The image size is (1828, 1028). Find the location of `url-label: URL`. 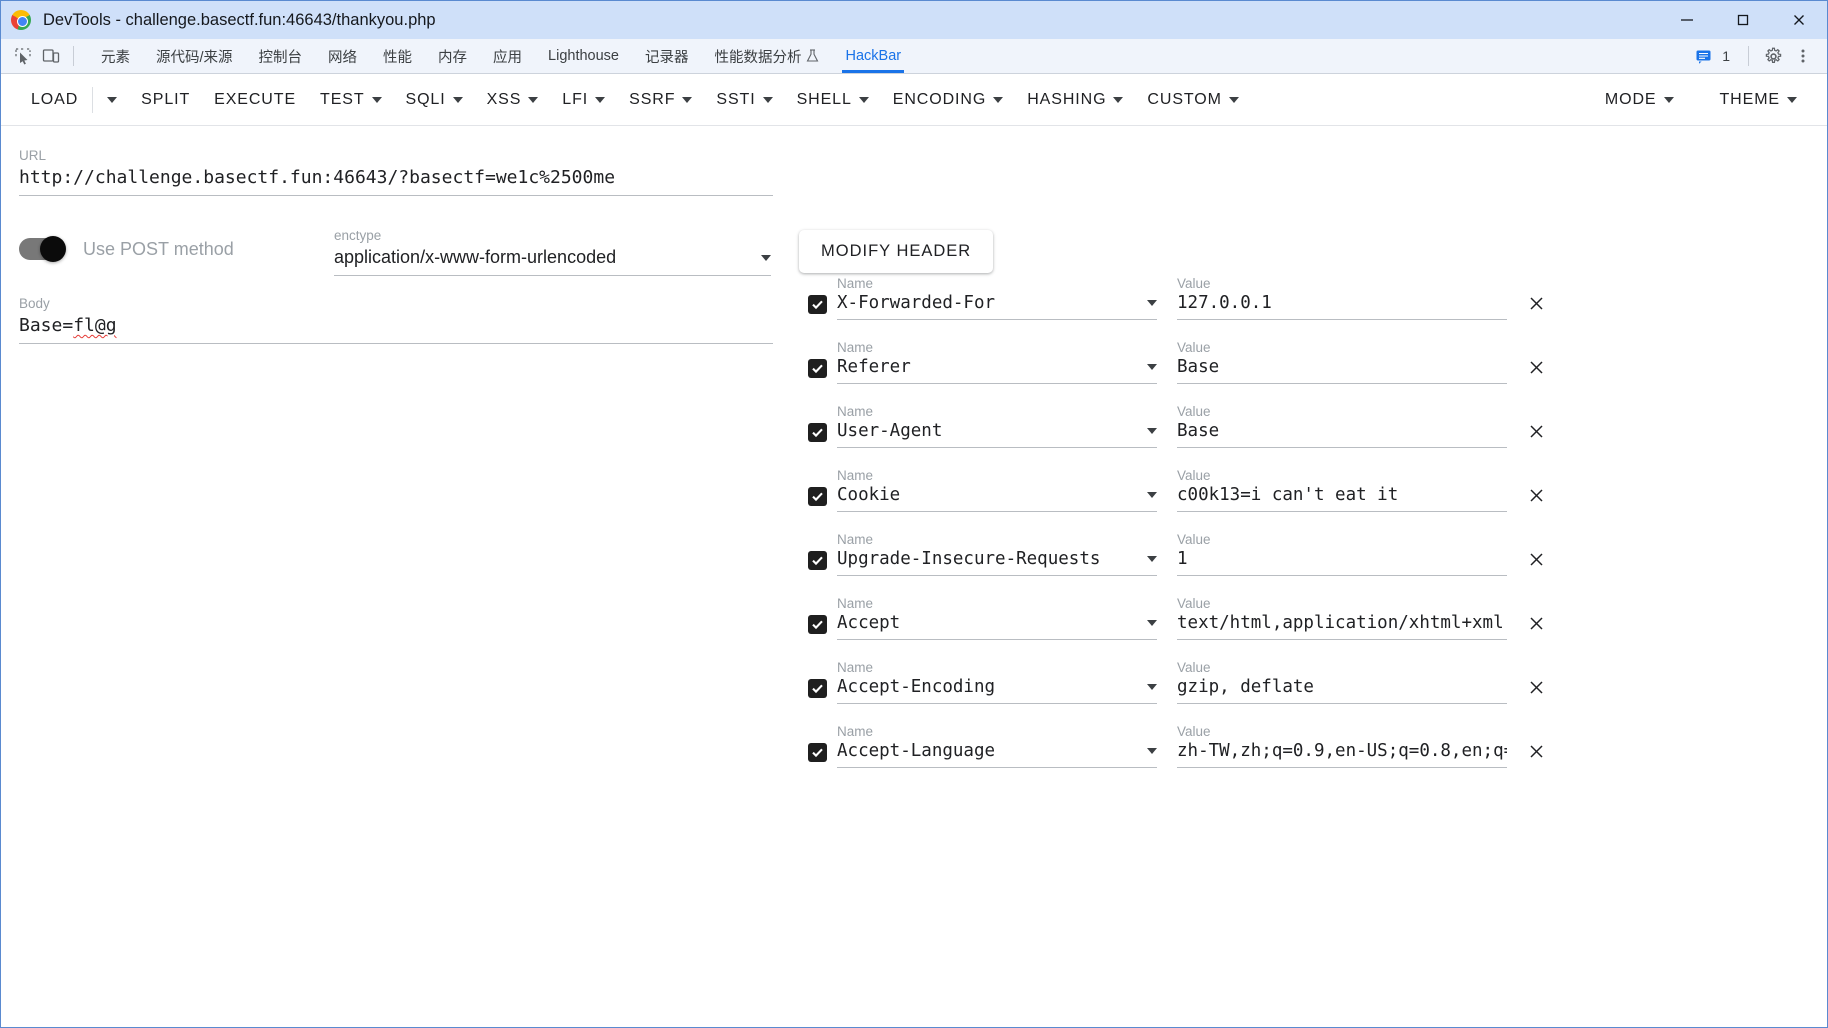

url-label: URL is located at coordinates (33, 155).